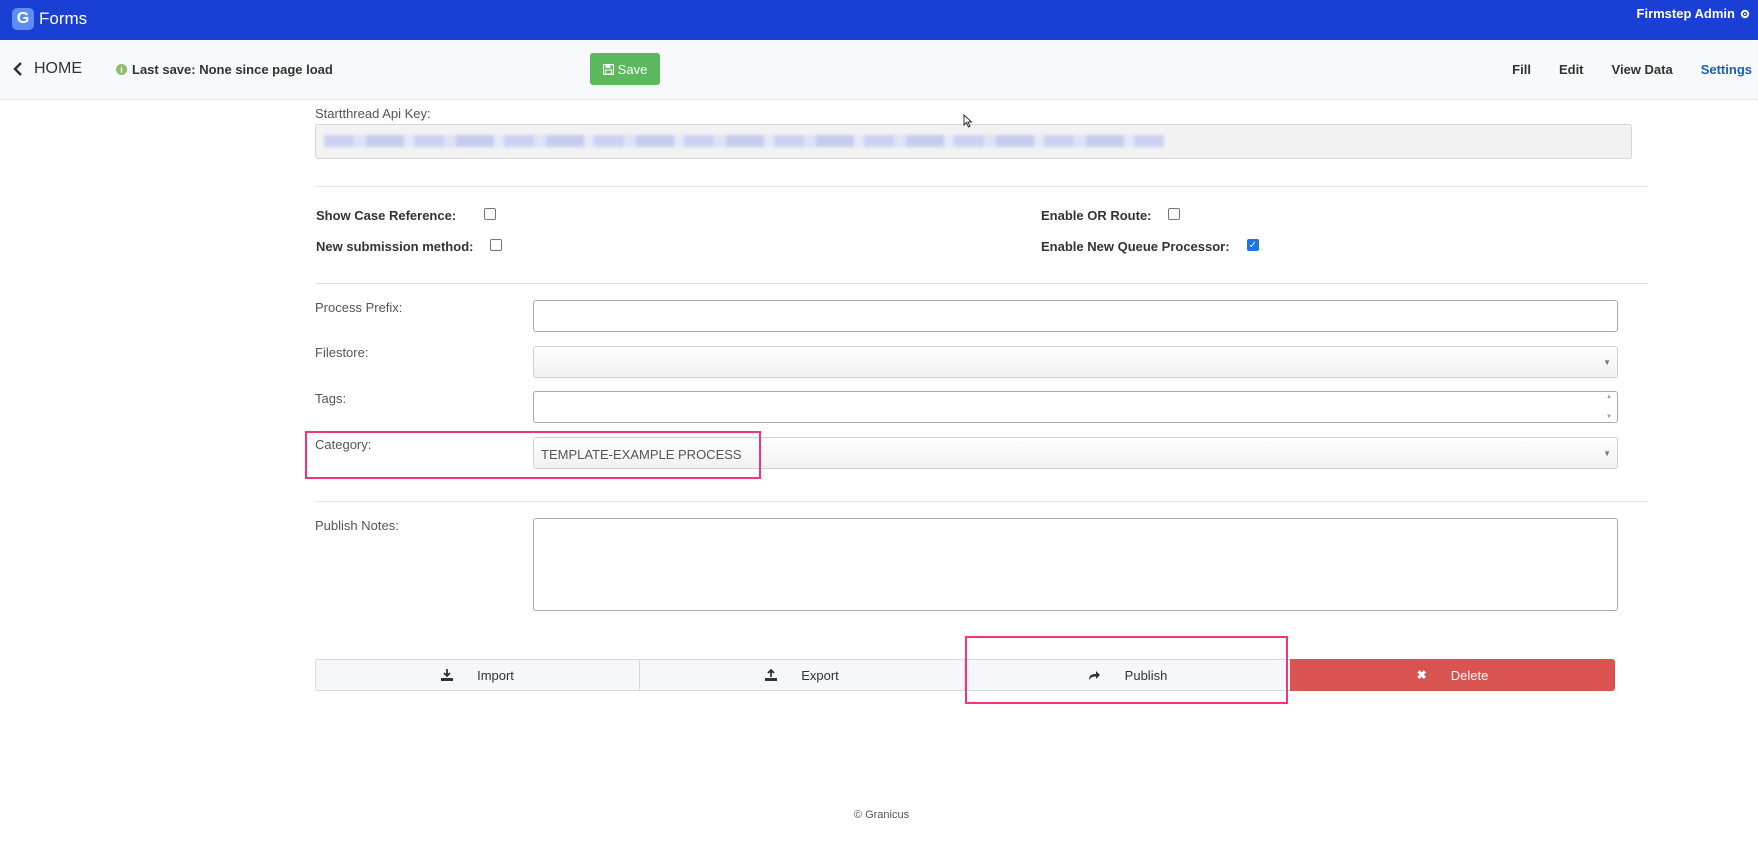 The height and width of the screenshot is (855, 1758). Describe the element at coordinates (1126, 670) in the screenshot. I see `publish-highlight-box` at that location.